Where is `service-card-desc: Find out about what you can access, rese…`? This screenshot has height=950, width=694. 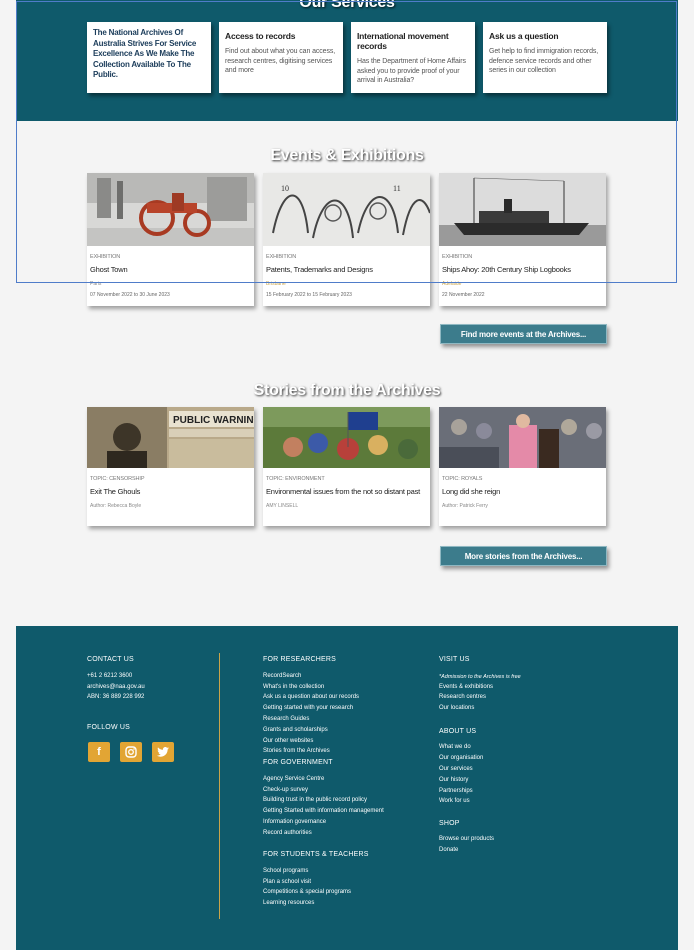 service-card-desc: Find out about what you can access, rese… is located at coordinates (280, 61).